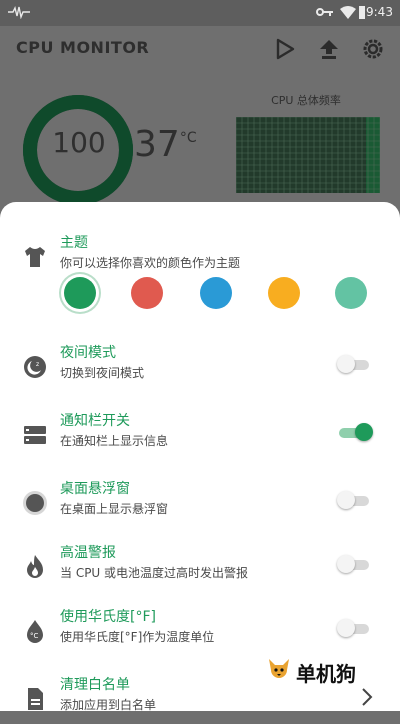 The width and height of the screenshot is (400, 724). I want to click on fahrenheit-setting: °C 使用华氏度[°F] 使用华氏度[°F]作为温度单位, so click(200, 631).